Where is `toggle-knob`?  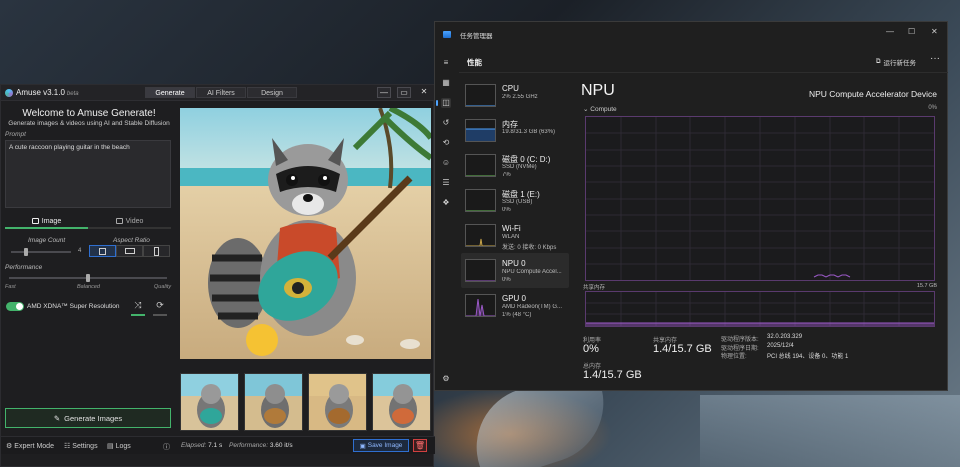 toggle-knob is located at coordinates (19, 306).